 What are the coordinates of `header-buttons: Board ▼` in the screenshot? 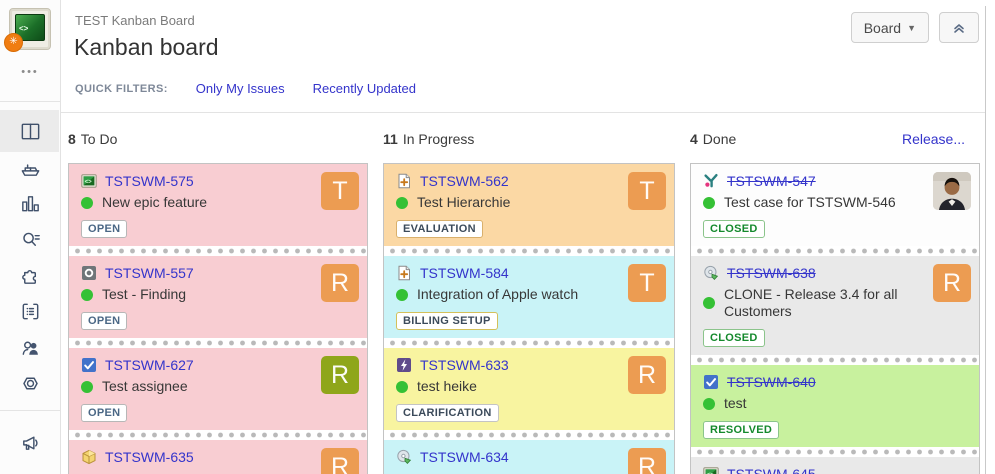 It's located at (914, 27).